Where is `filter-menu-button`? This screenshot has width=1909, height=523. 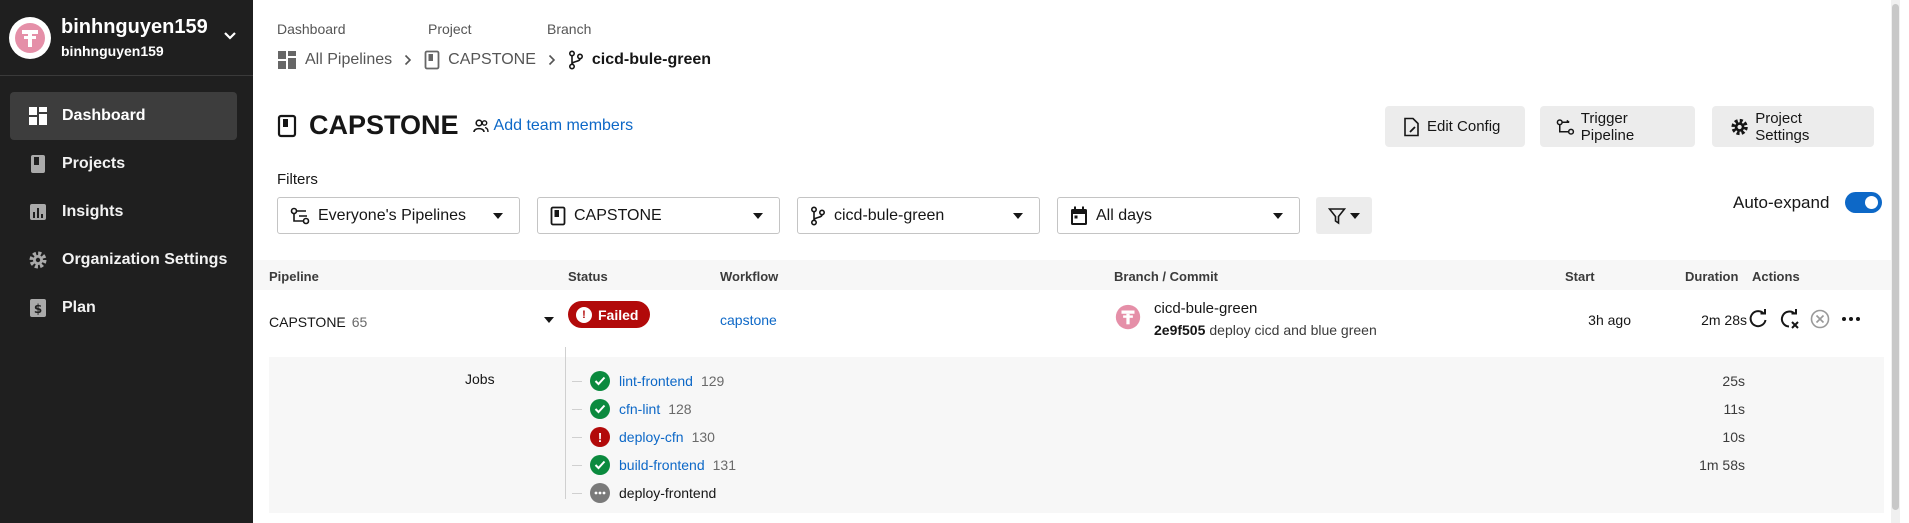
filter-menu-button is located at coordinates (1344, 215).